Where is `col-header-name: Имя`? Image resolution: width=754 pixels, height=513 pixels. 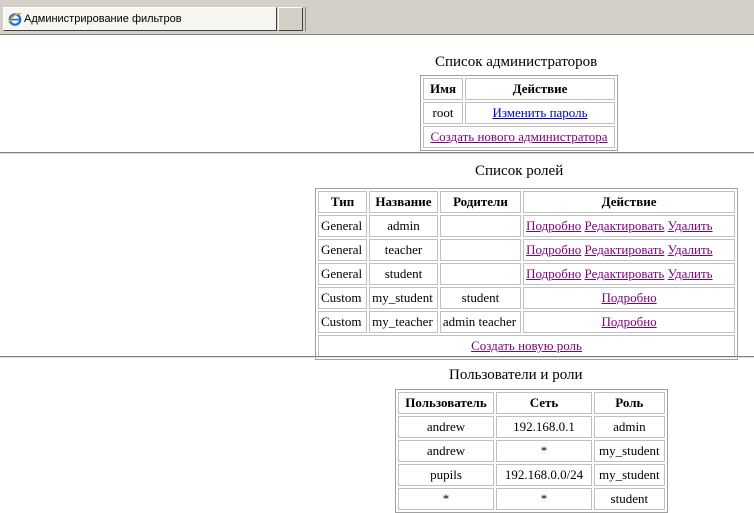
col-header-name: Имя is located at coordinates (443, 89).